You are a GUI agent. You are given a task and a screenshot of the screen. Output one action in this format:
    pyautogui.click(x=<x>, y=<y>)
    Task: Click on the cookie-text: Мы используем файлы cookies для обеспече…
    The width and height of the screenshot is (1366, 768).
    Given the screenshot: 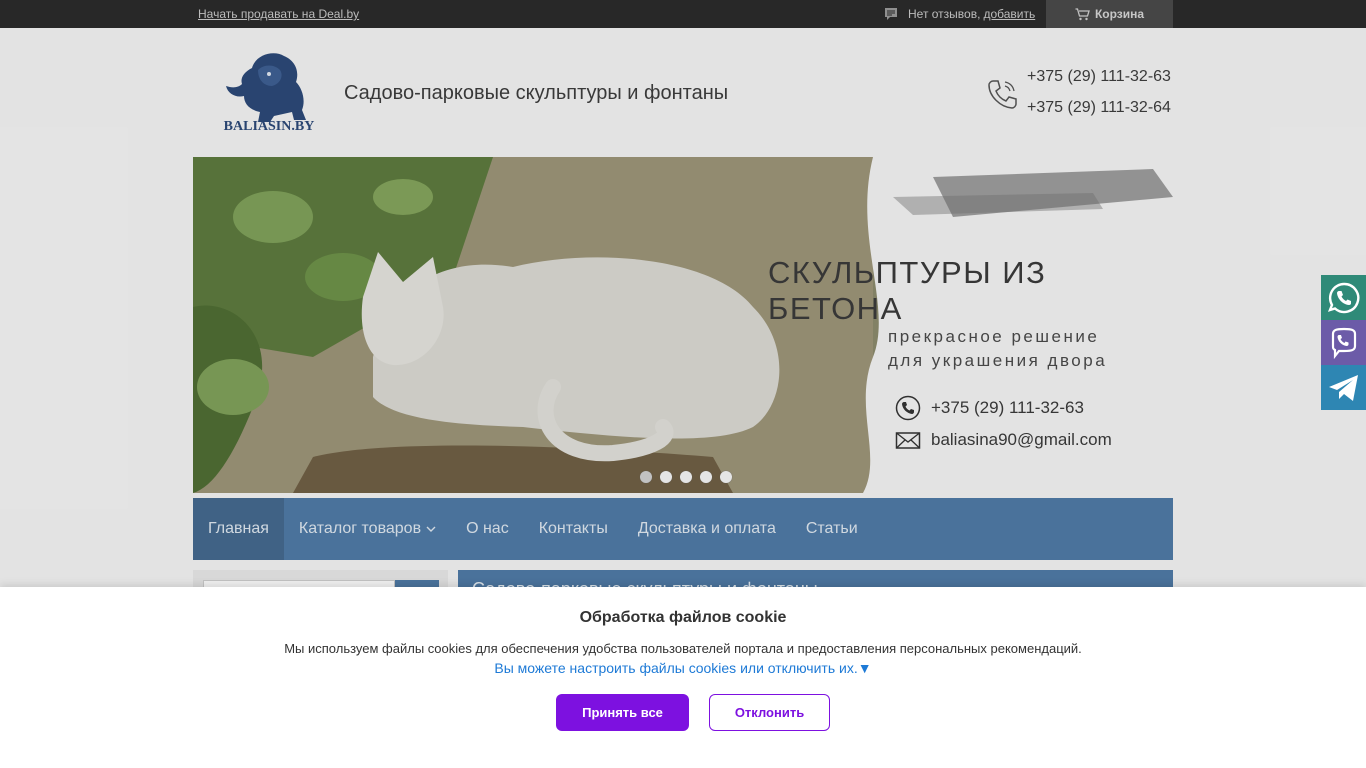 What is the action you would take?
    pyautogui.click(x=683, y=648)
    